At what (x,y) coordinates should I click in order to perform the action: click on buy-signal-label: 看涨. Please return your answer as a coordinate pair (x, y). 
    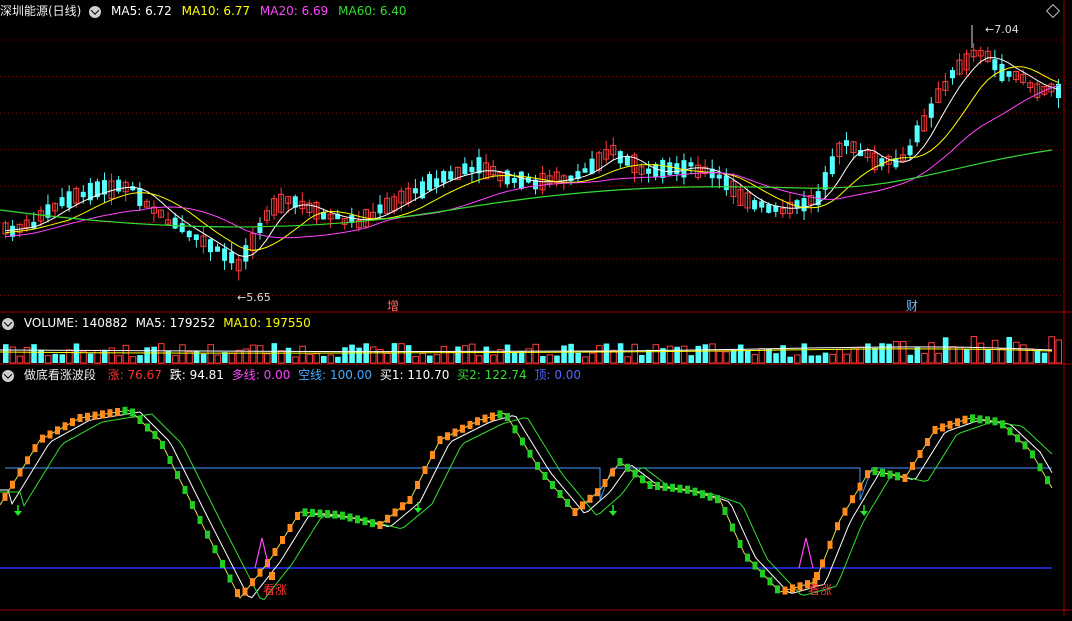
    Looking at the image, I should click on (820, 589).